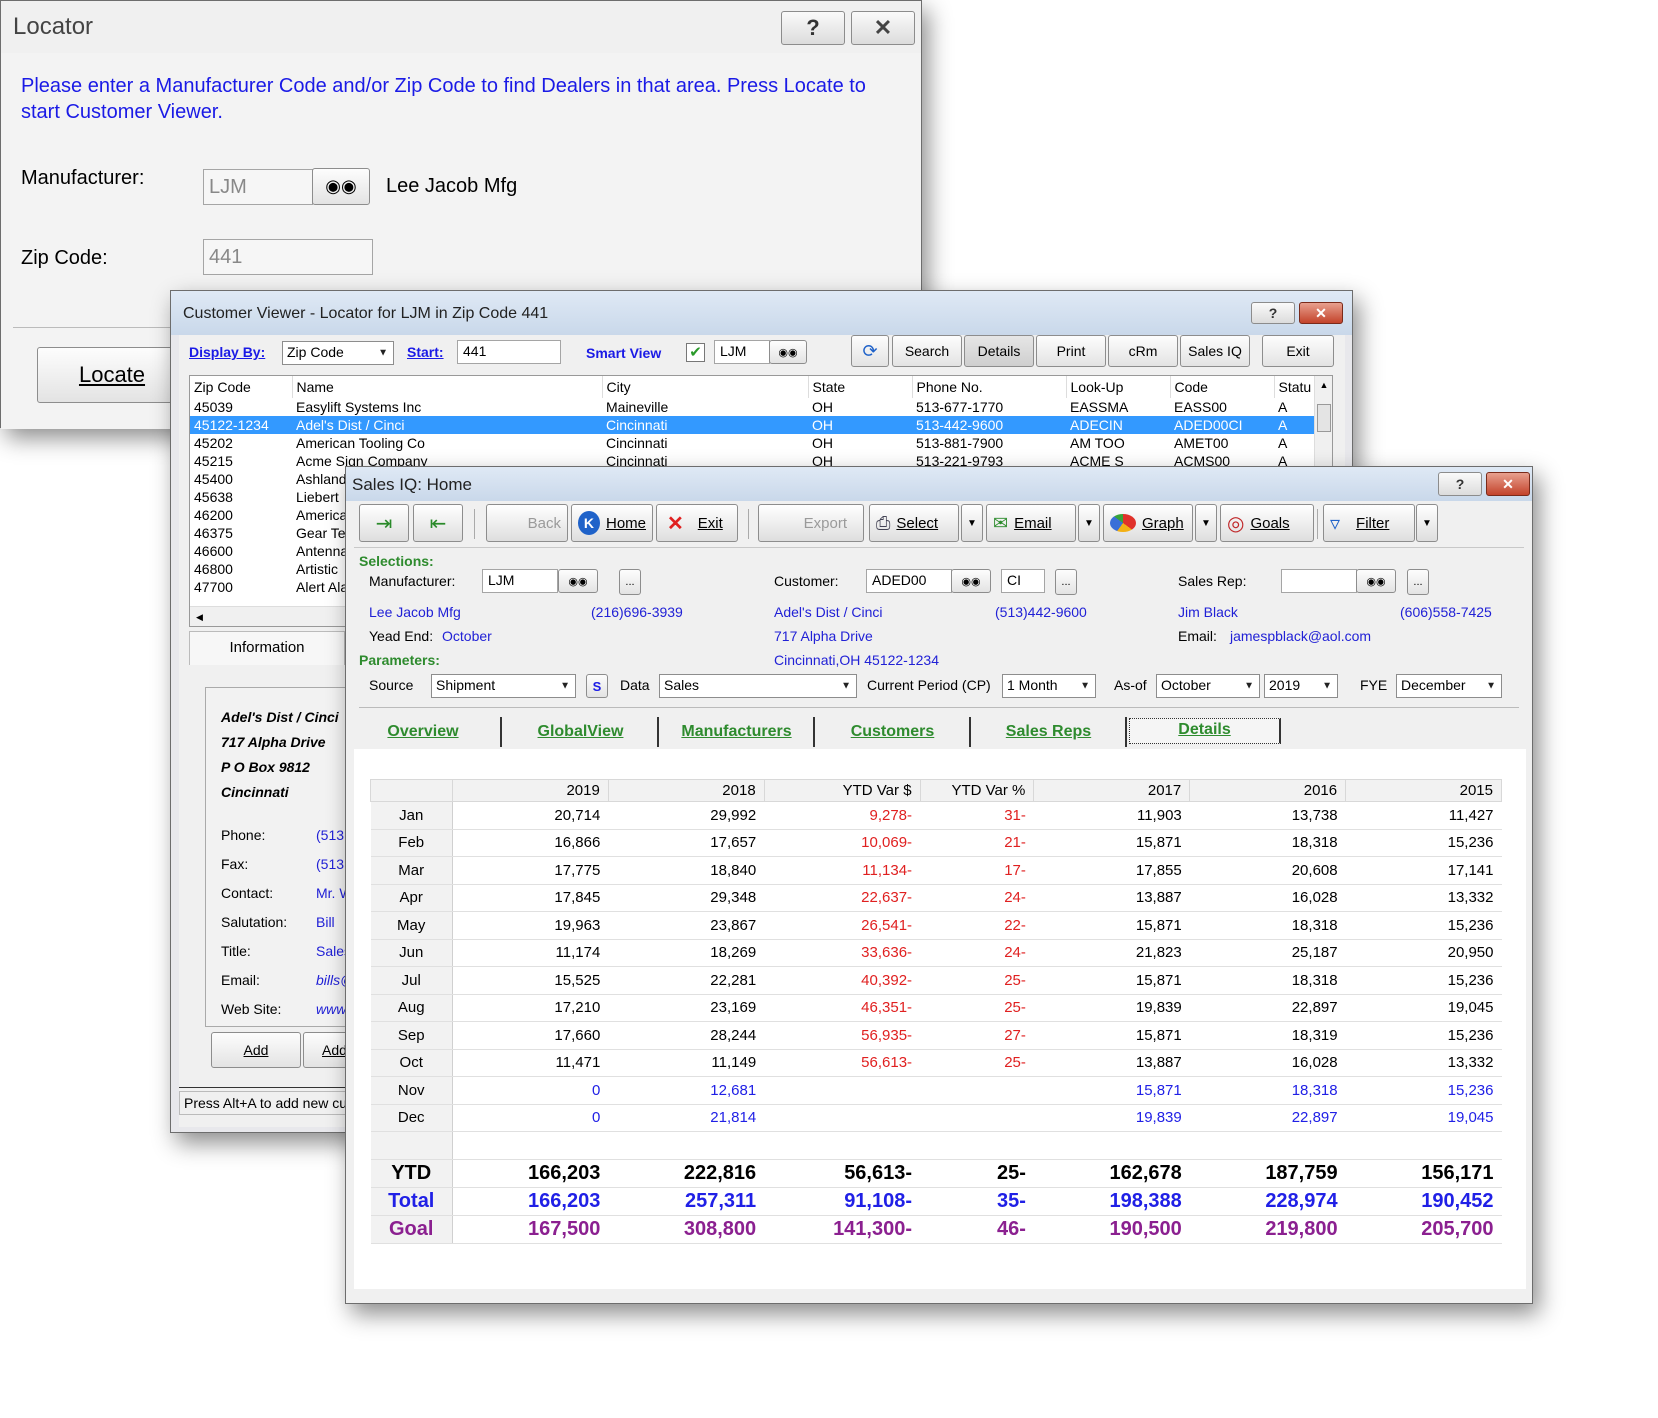  Describe the element at coordinates (1300, 636) in the screenshot. I see `rep-email-value: jamespblack@aol.com` at that location.